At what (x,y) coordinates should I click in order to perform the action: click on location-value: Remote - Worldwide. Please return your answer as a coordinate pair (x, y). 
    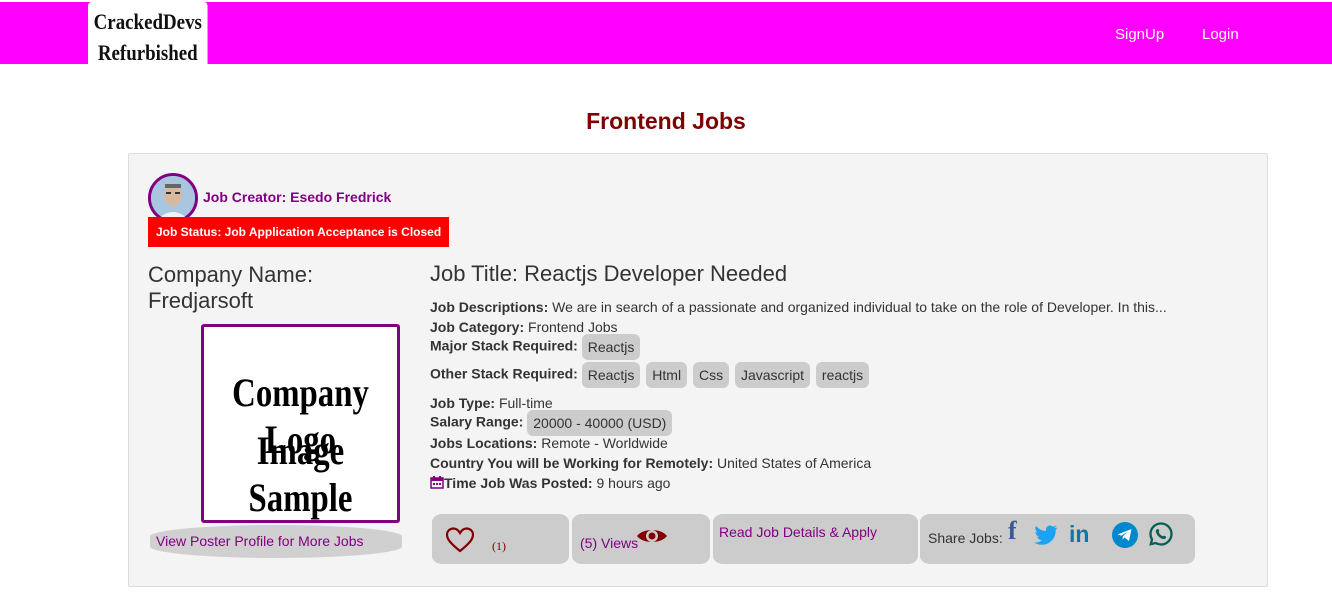
    Looking at the image, I should click on (604, 443).